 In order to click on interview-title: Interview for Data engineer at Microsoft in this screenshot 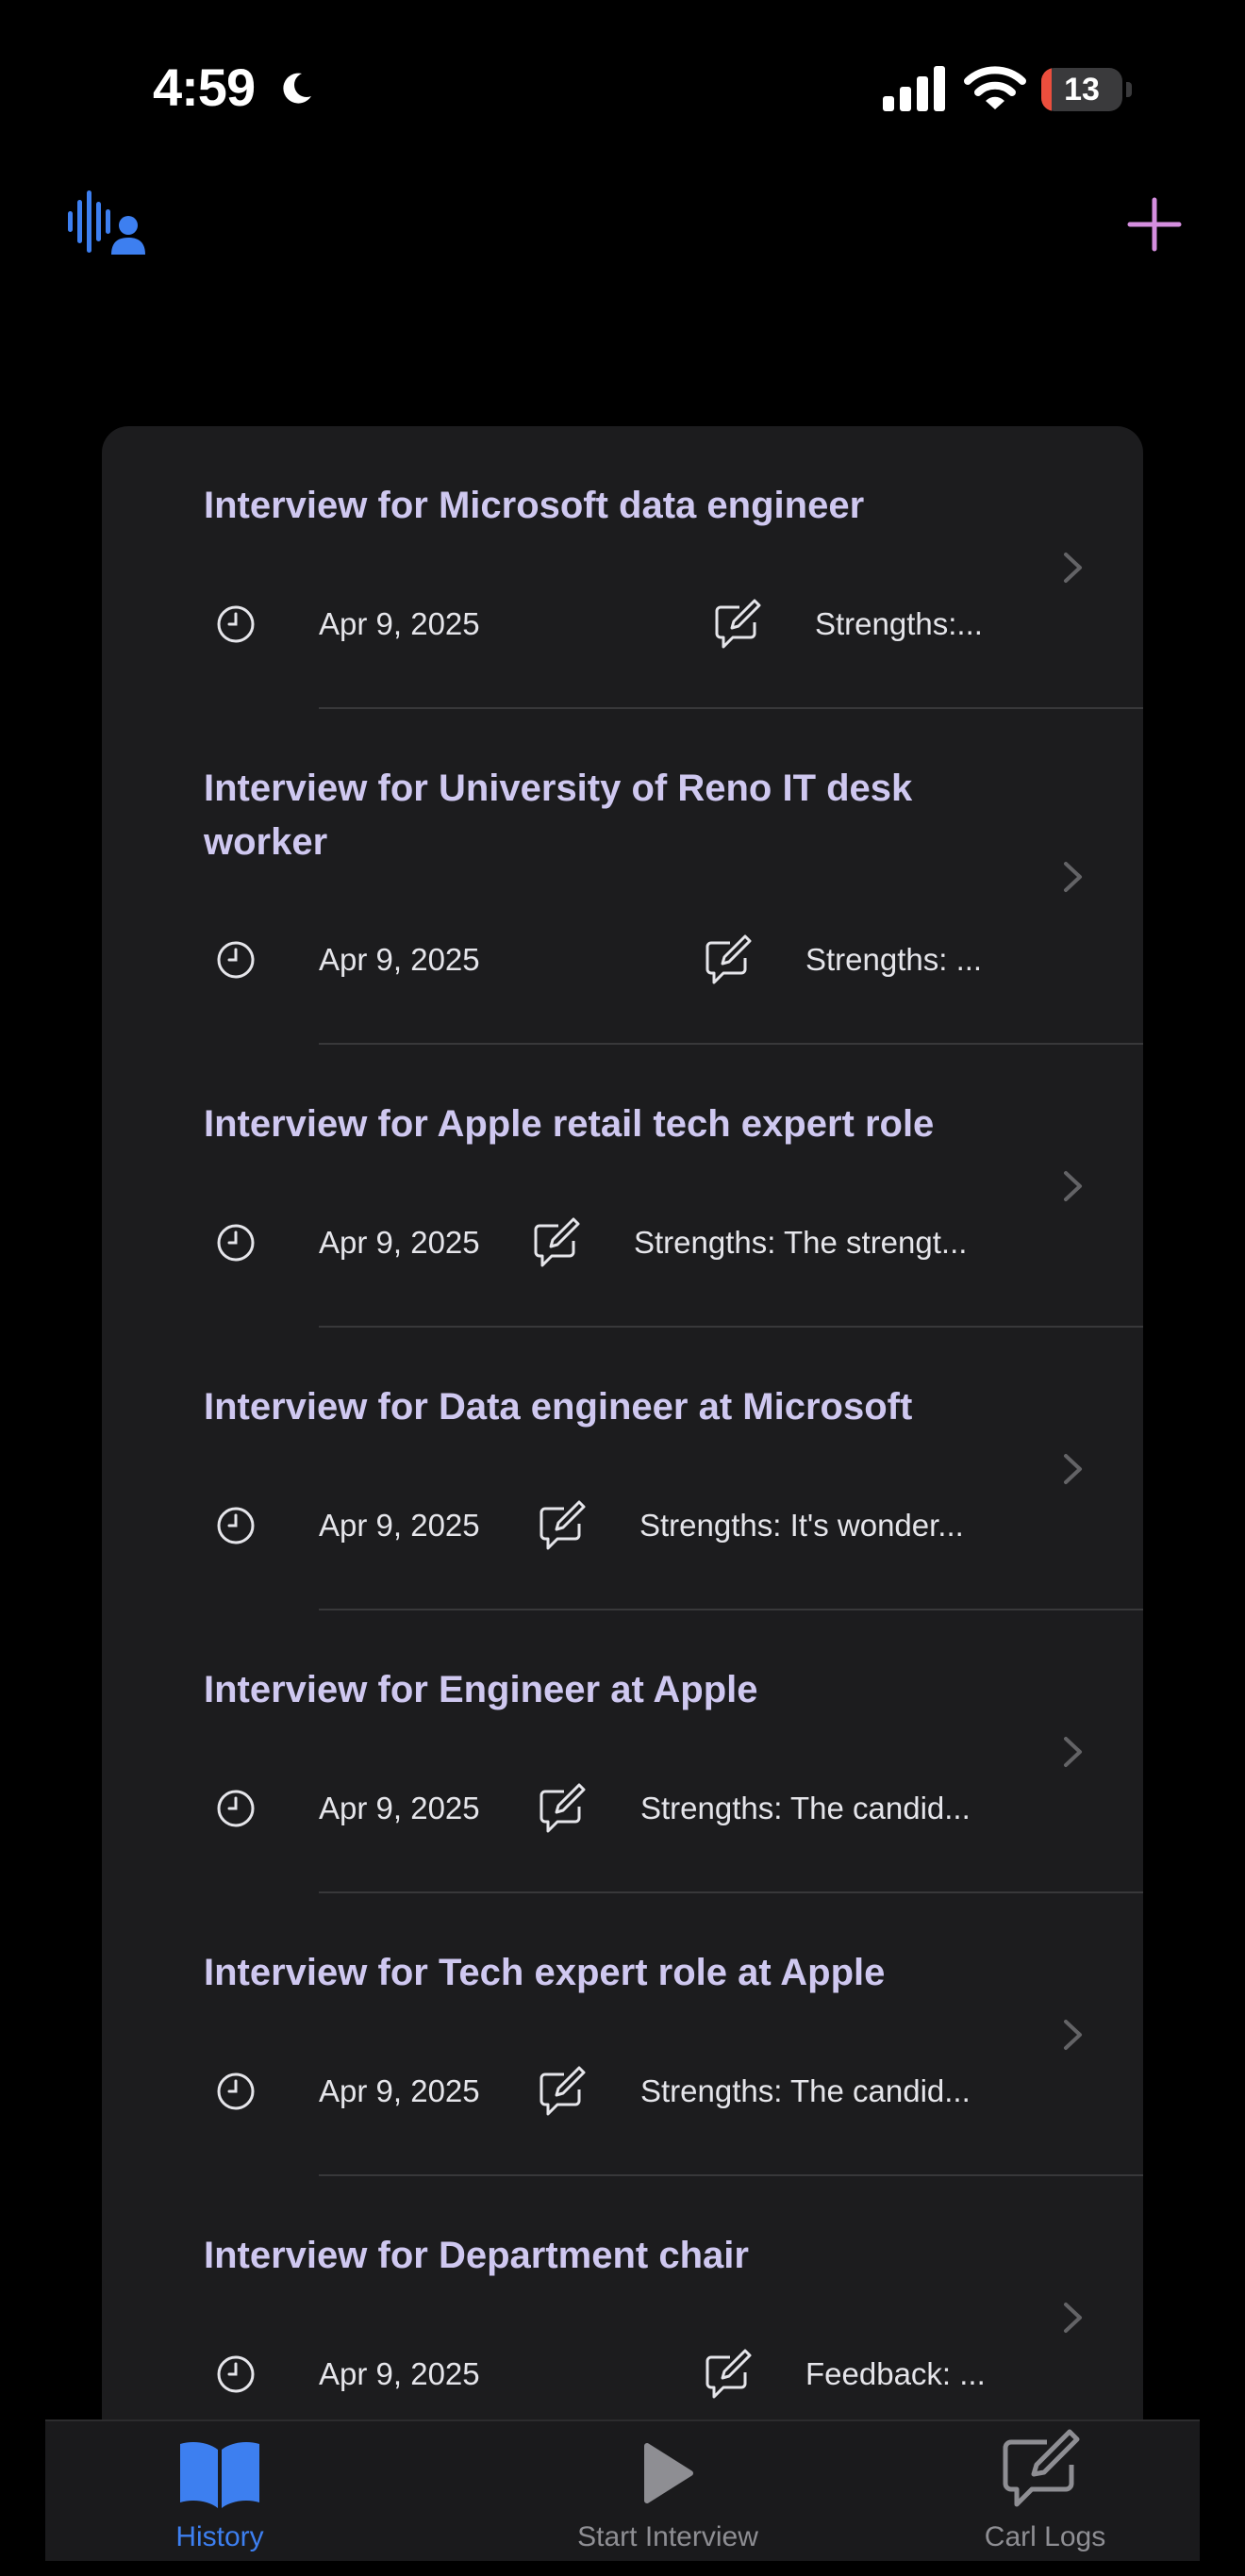, I will do `click(559, 1407)`.